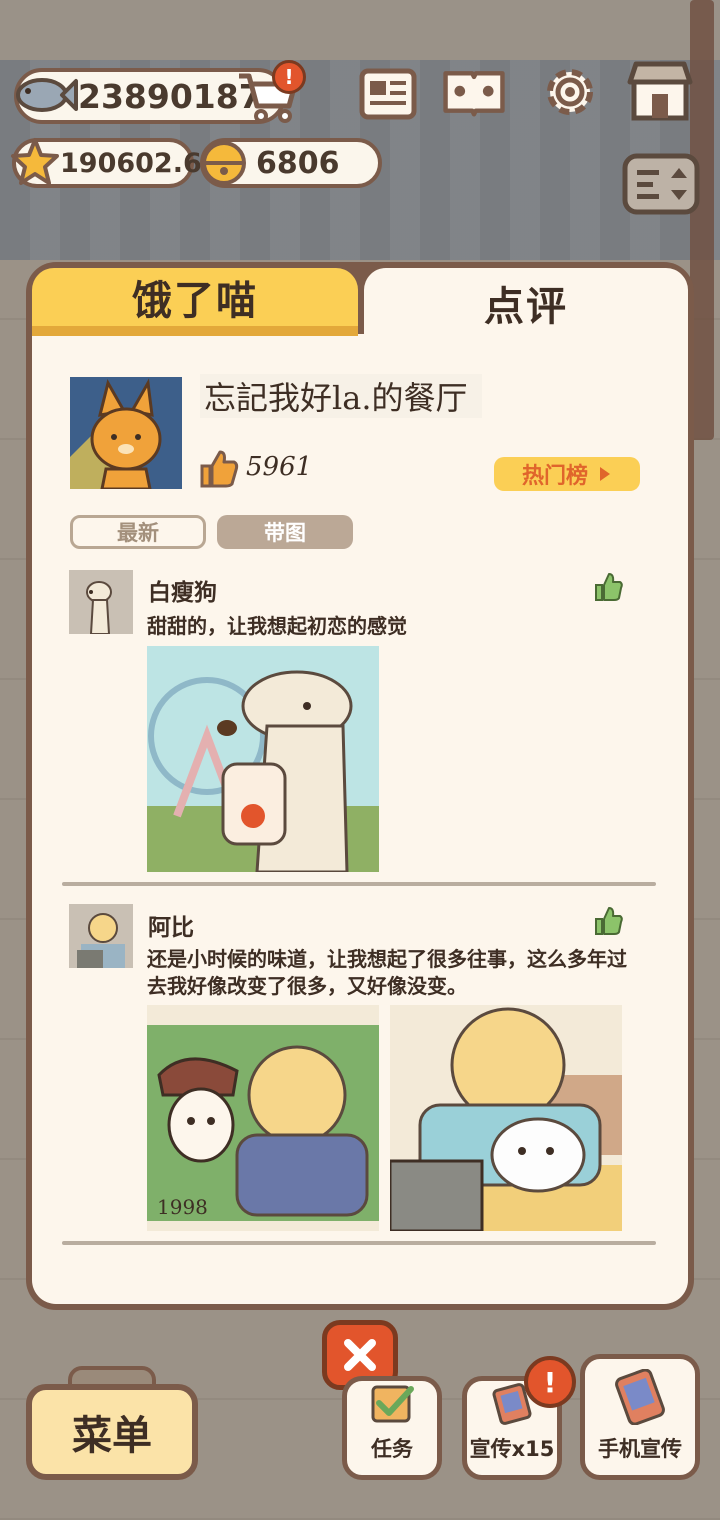  I want to click on phone-promote-button: 手机宣传, so click(640, 1417).